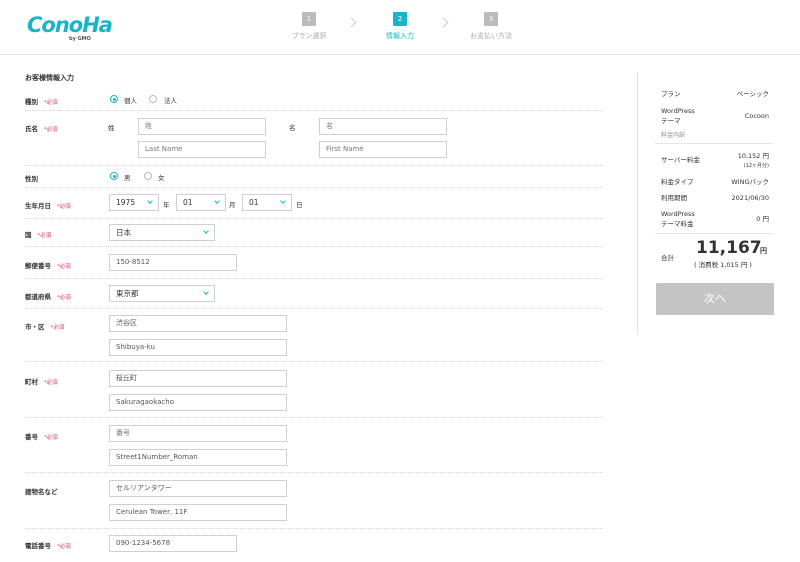 The image size is (800, 562). I want to click on breakdown-label: 料金内訳, so click(673, 135).